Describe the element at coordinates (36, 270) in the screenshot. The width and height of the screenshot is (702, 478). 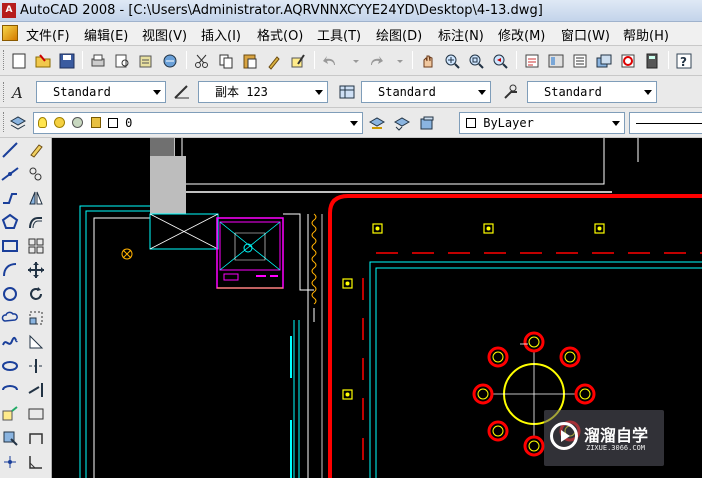
I see `move-icon` at that location.